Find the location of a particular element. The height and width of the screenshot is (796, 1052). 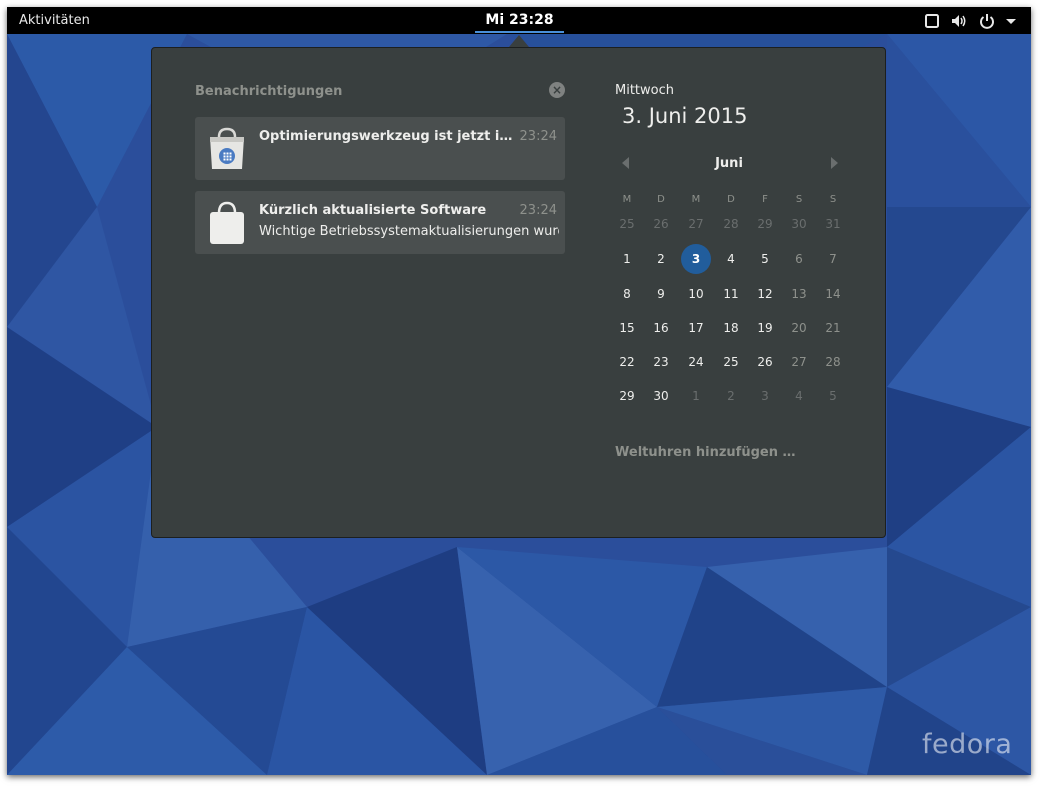

calendar-day: 14 is located at coordinates (833, 294).